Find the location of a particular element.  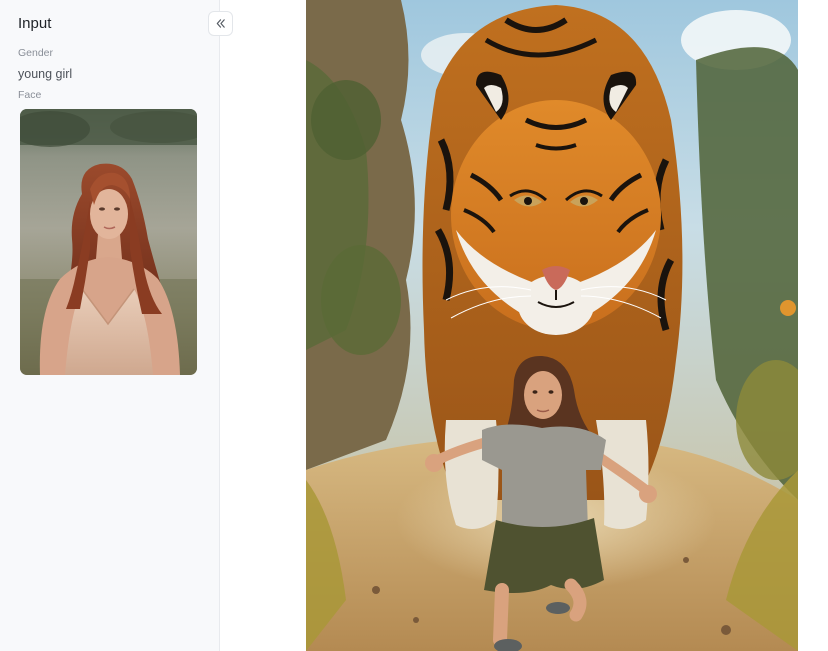

collapse-panel-button is located at coordinates (220, 23).